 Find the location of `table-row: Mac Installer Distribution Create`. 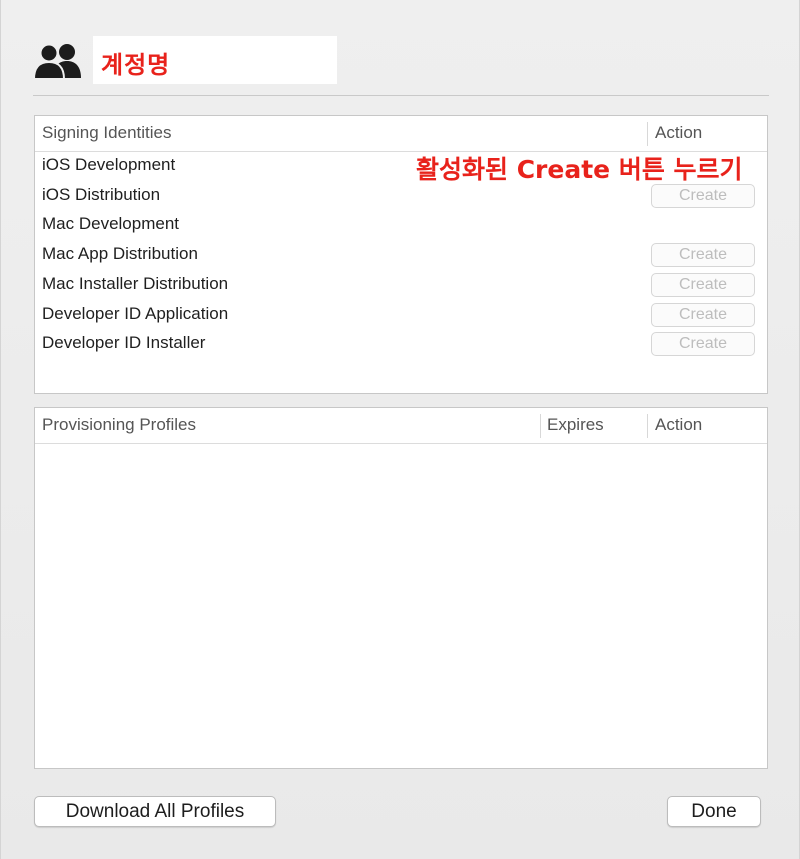

table-row: Mac Installer Distribution Create is located at coordinates (401, 285).